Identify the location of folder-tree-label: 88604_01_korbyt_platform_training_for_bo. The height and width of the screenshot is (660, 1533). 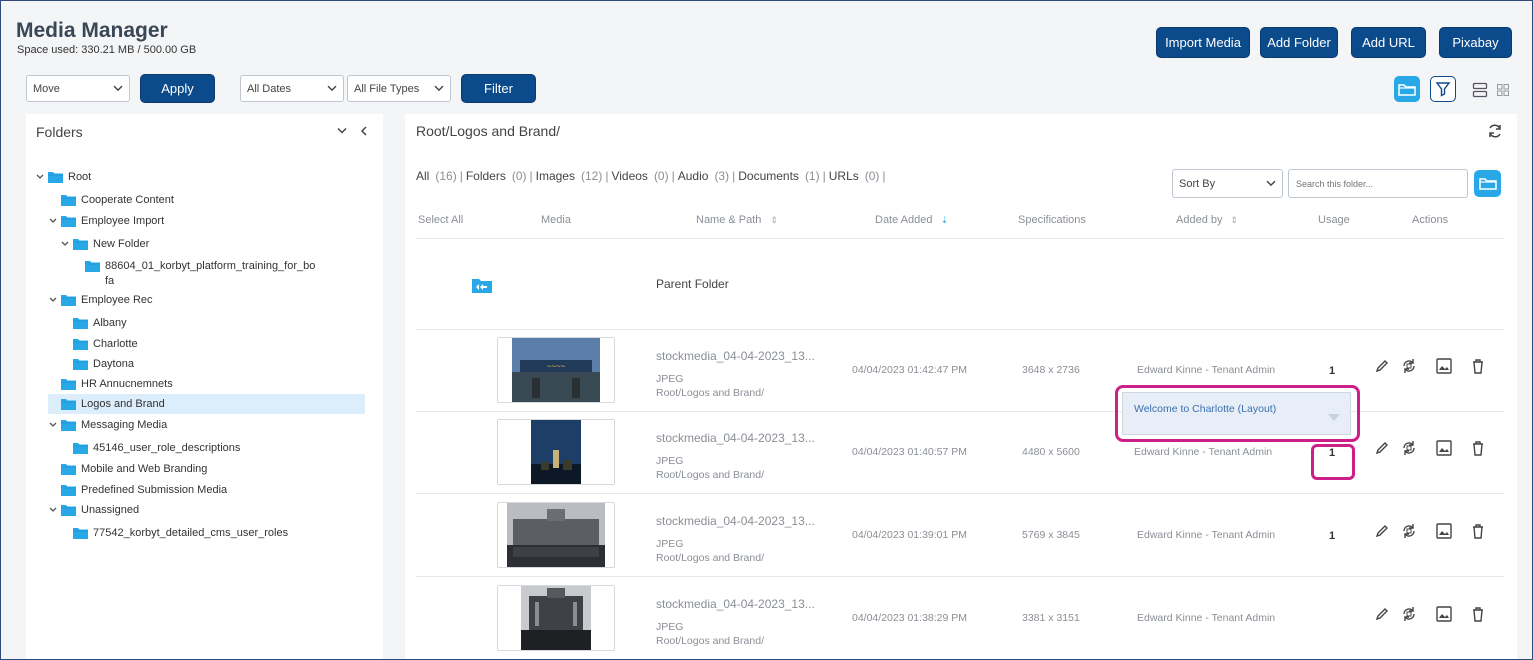
(210, 266).